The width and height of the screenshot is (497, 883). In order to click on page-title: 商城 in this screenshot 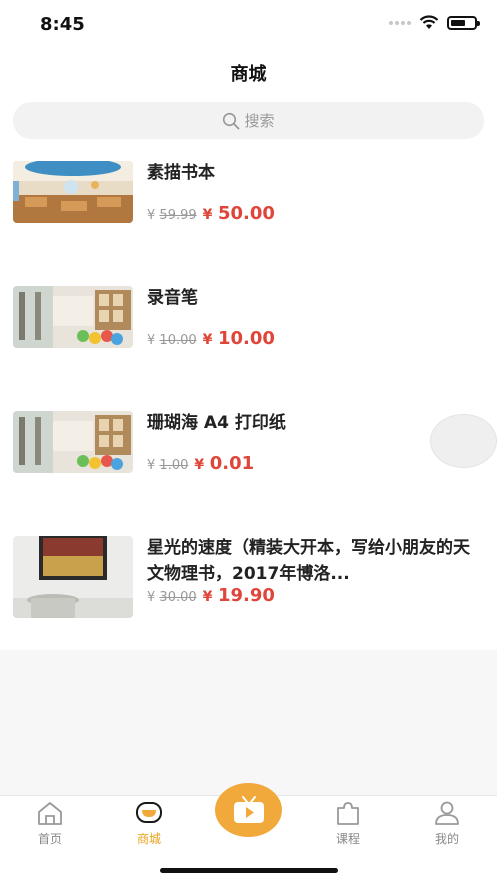, I will do `click(248, 74)`.